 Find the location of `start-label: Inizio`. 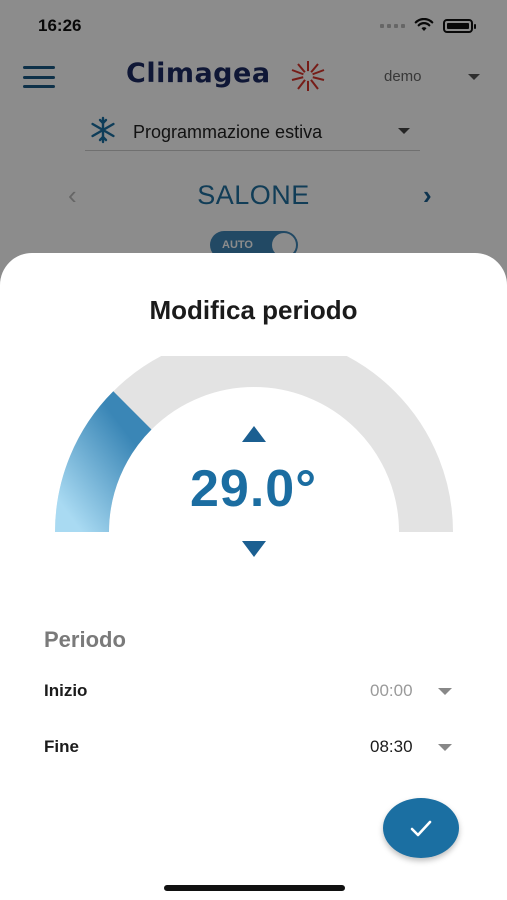

start-label: Inizio is located at coordinates (66, 690).